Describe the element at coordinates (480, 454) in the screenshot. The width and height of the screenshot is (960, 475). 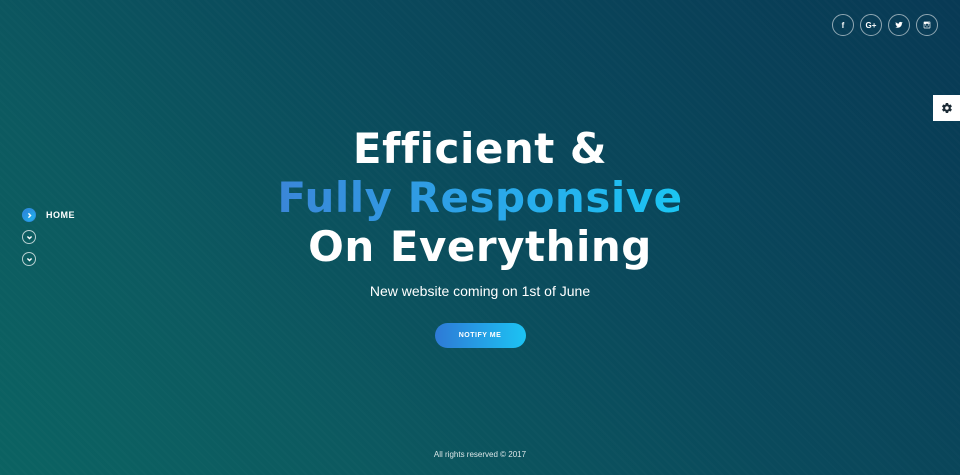
I see `copyright-footer: All rights reserved © 2017` at that location.